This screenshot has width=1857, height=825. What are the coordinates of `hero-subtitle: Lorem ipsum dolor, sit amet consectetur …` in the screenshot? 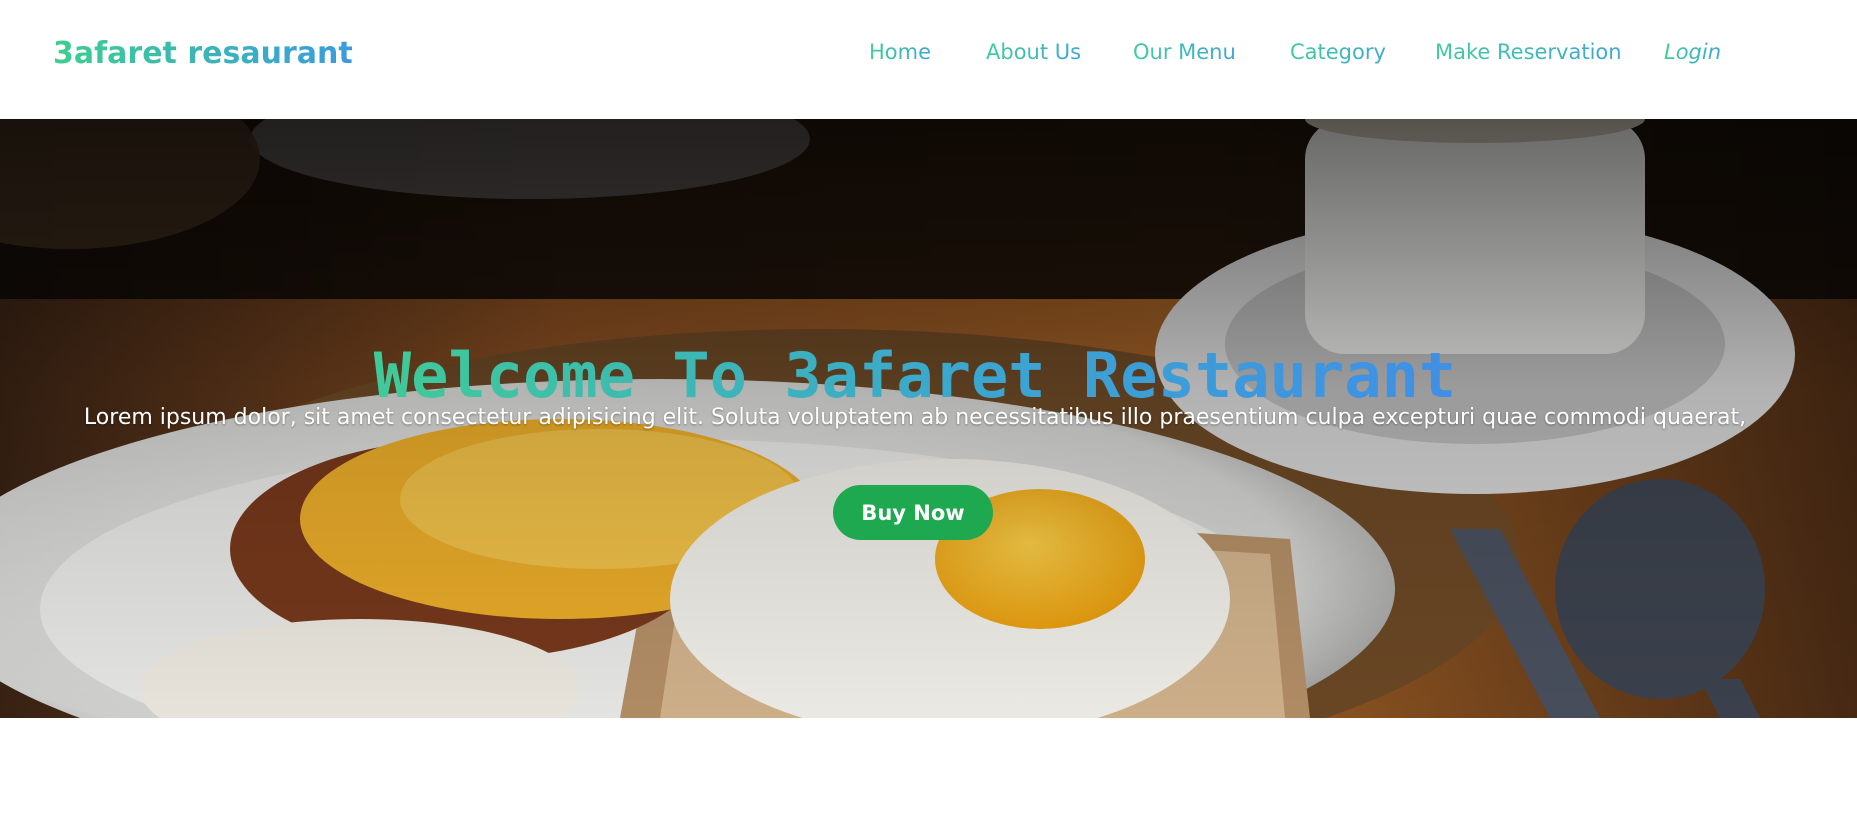 It's located at (915, 417).